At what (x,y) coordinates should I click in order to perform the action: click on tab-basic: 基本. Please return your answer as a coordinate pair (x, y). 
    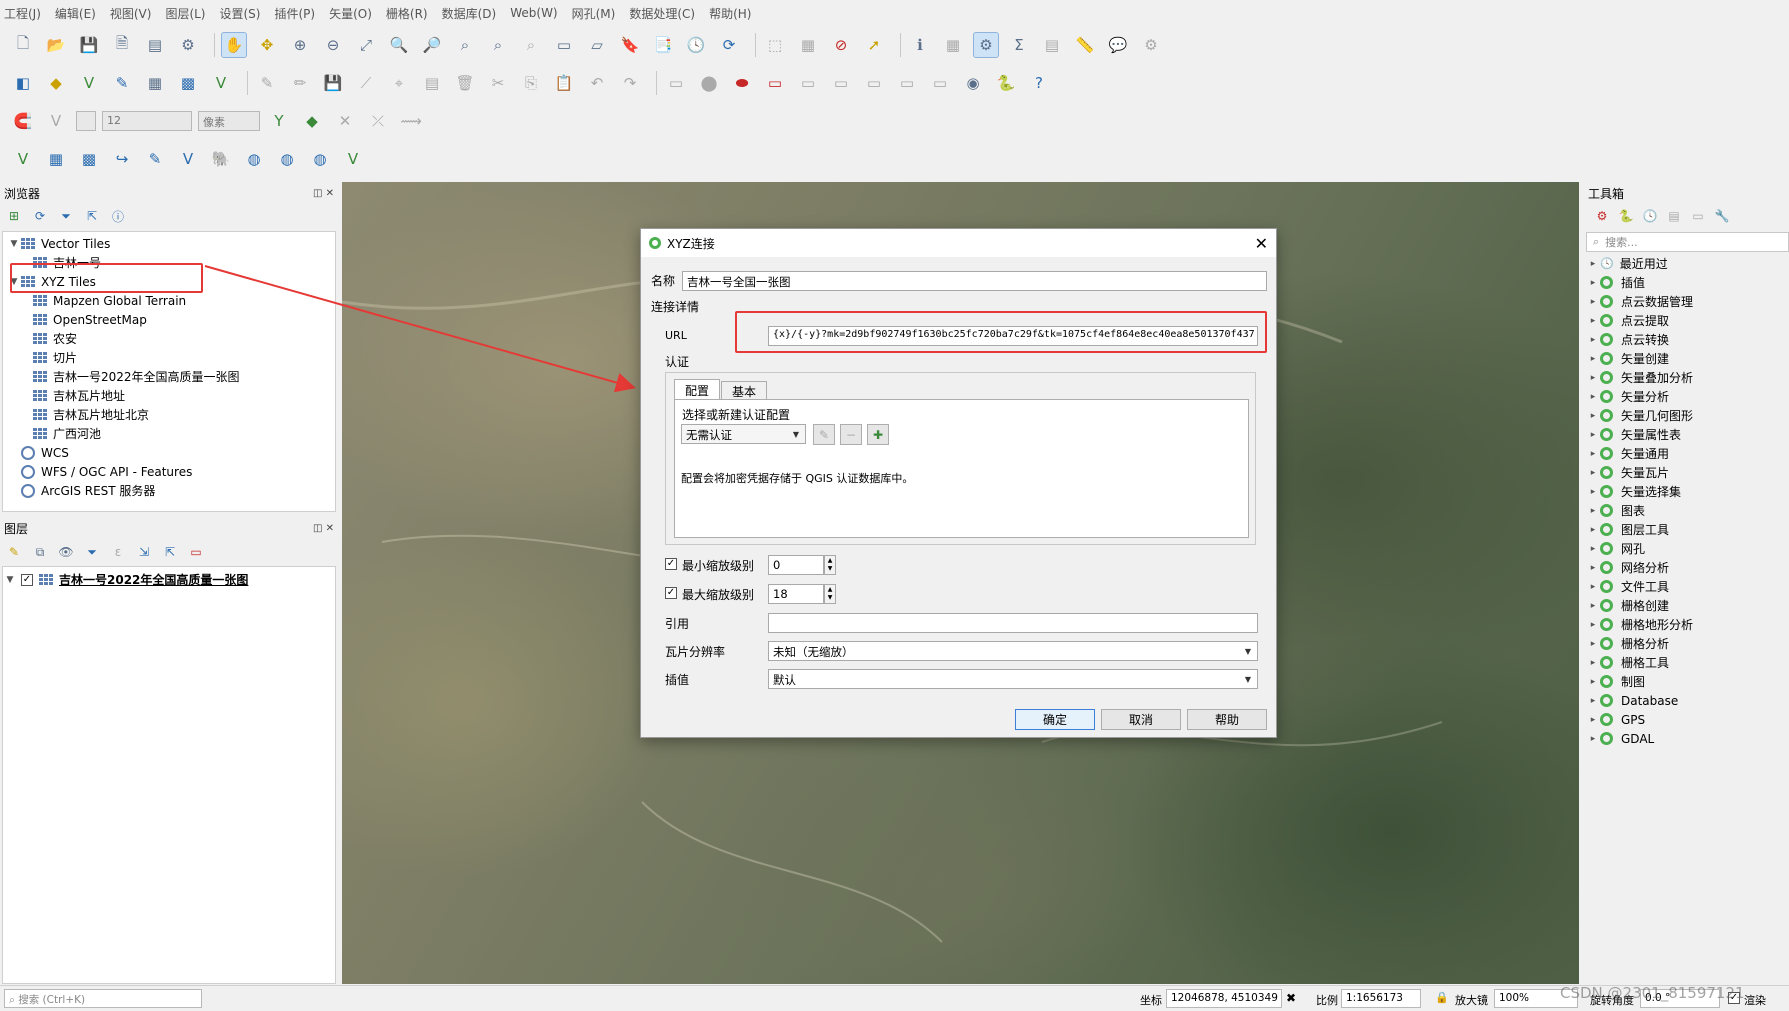
    Looking at the image, I should click on (744, 390).